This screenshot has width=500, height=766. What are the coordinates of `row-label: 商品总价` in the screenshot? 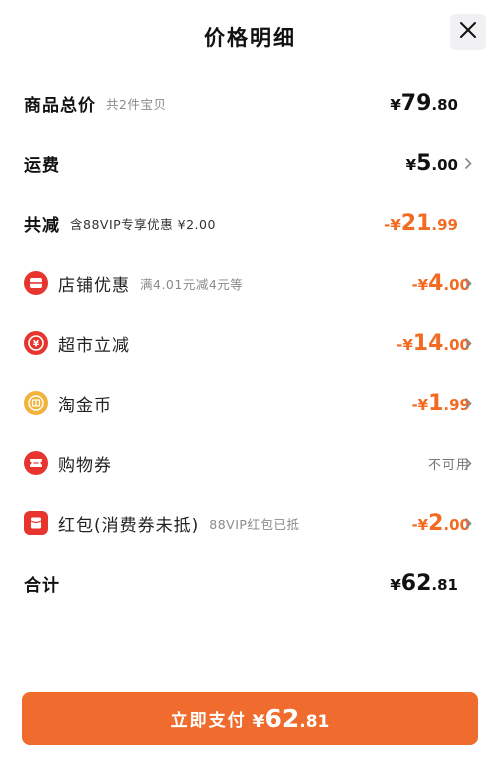 It's located at (60, 105).